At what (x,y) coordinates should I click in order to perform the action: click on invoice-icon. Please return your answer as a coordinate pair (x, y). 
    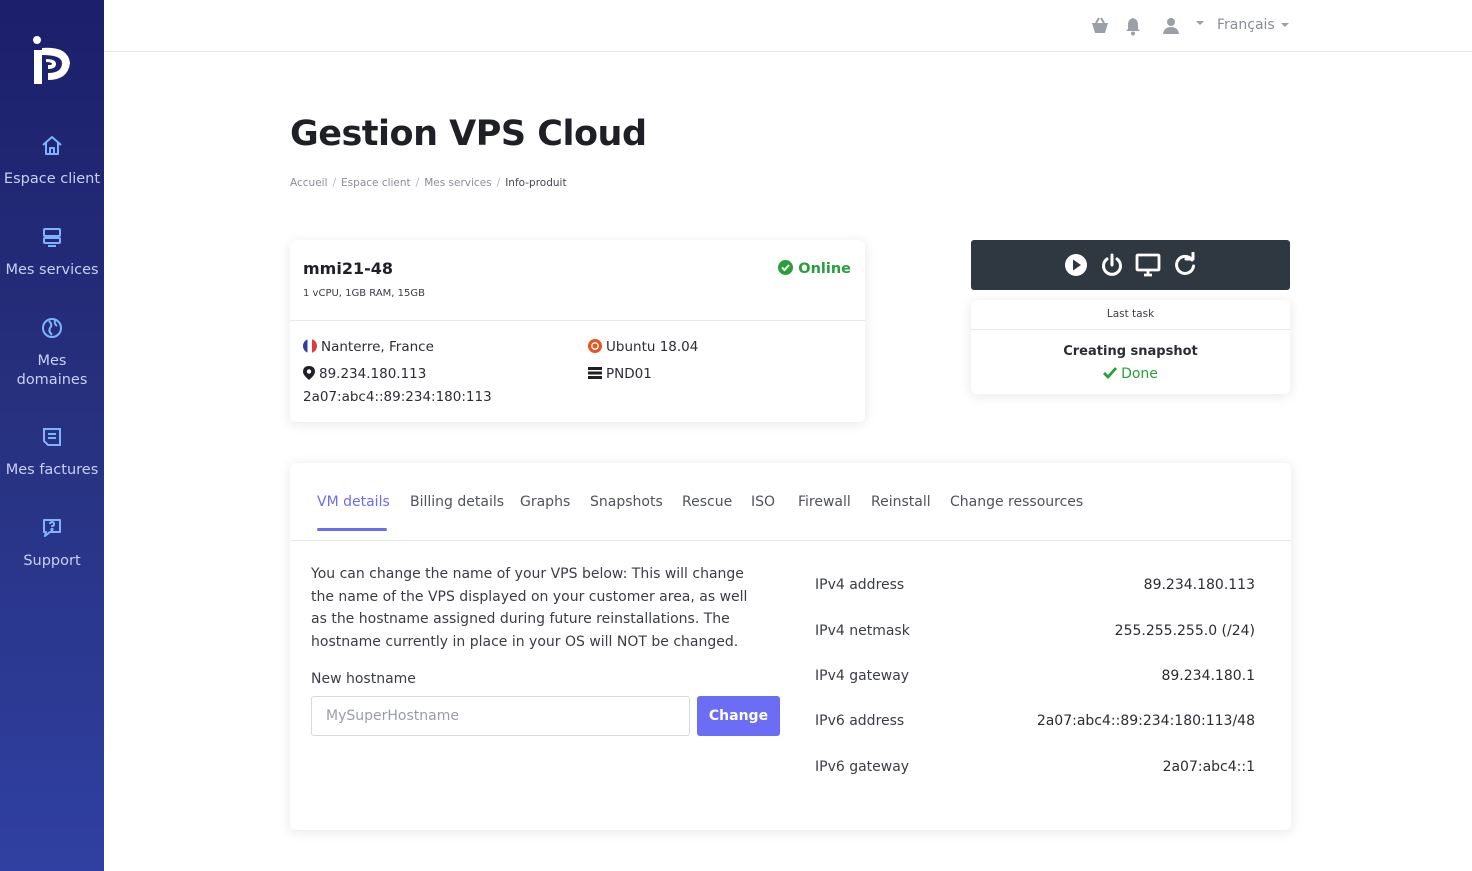
    Looking at the image, I should click on (52, 437).